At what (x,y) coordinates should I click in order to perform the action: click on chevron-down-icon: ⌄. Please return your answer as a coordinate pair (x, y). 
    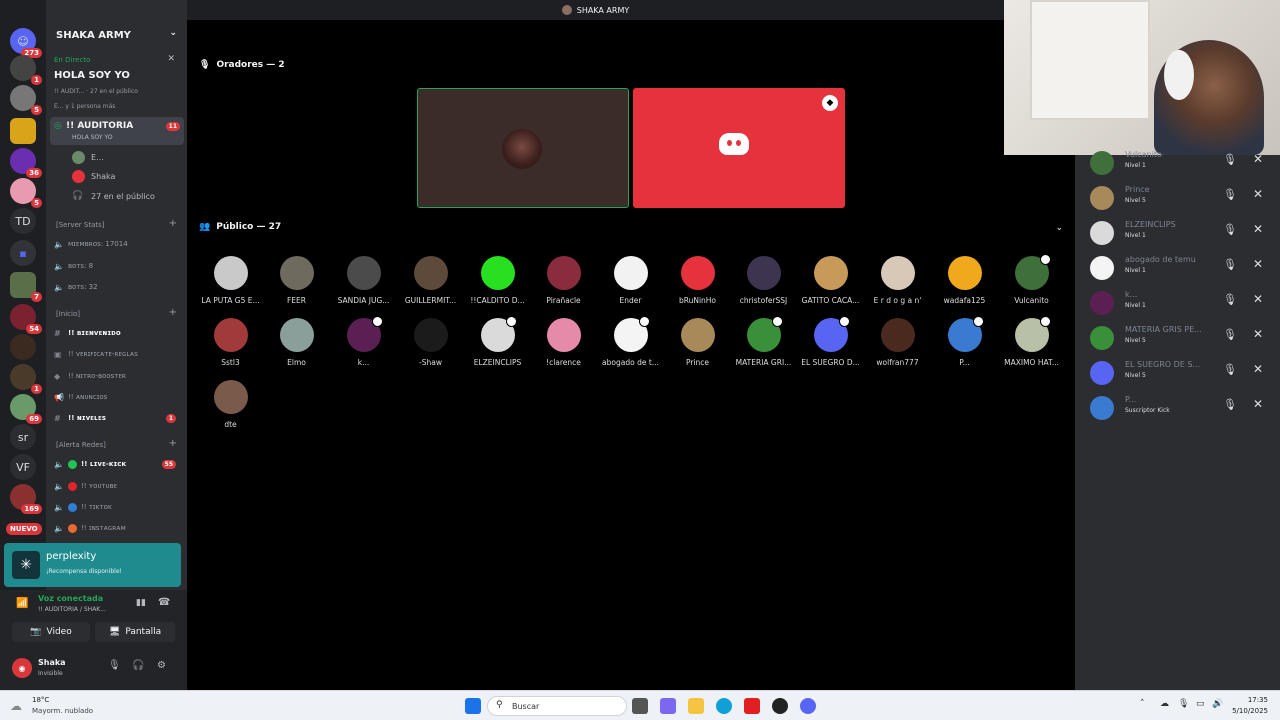
    Looking at the image, I should click on (1059, 228).